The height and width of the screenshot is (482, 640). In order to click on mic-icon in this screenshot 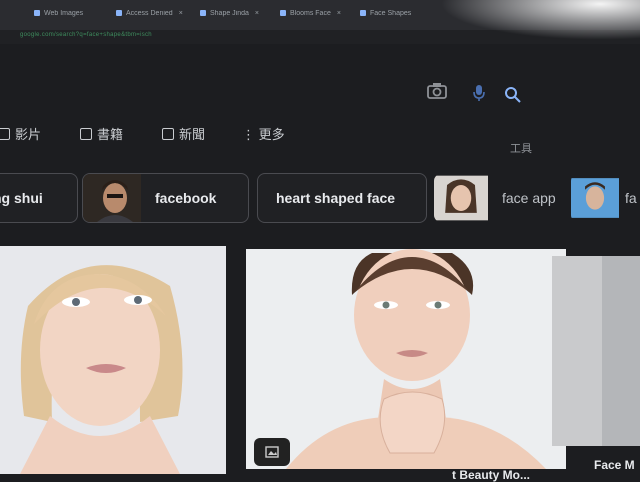, I will do `click(479, 93)`.